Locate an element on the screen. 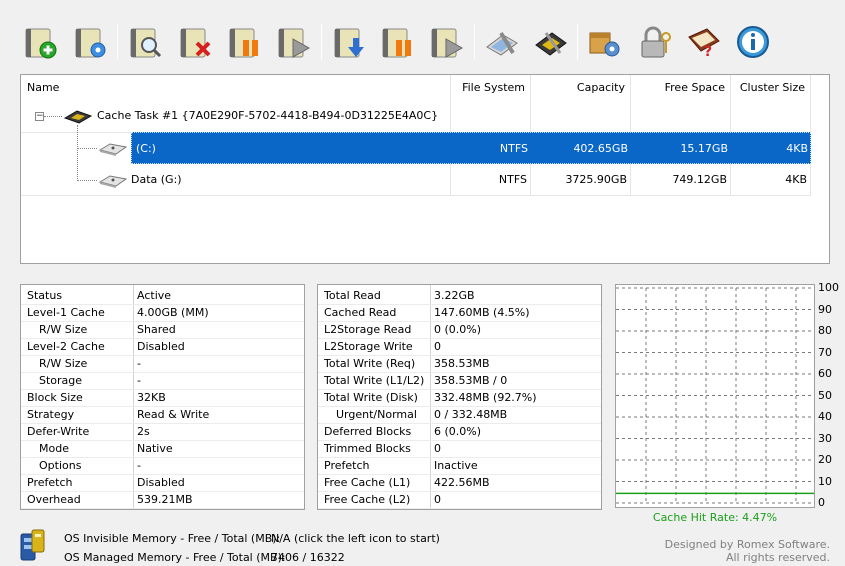 The width and height of the screenshot is (845, 566). stat-row: Urgent/Normal 0 / 332.48MB is located at coordinates (459, 414).